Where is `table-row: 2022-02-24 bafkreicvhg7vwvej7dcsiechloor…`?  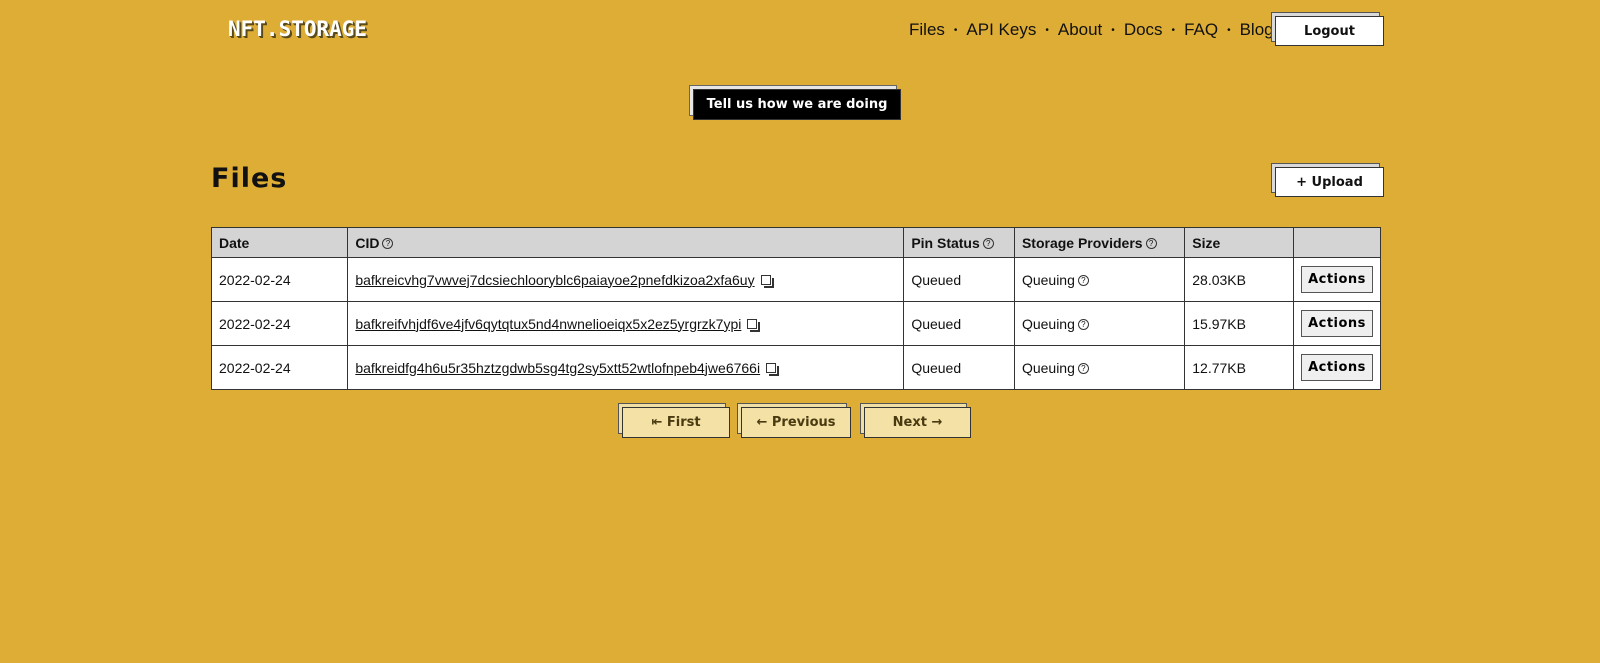 table-row: 2022-02-24 bafkreicvhg7vwvej7dcsiechloor… is located at coordinates (795, 279).